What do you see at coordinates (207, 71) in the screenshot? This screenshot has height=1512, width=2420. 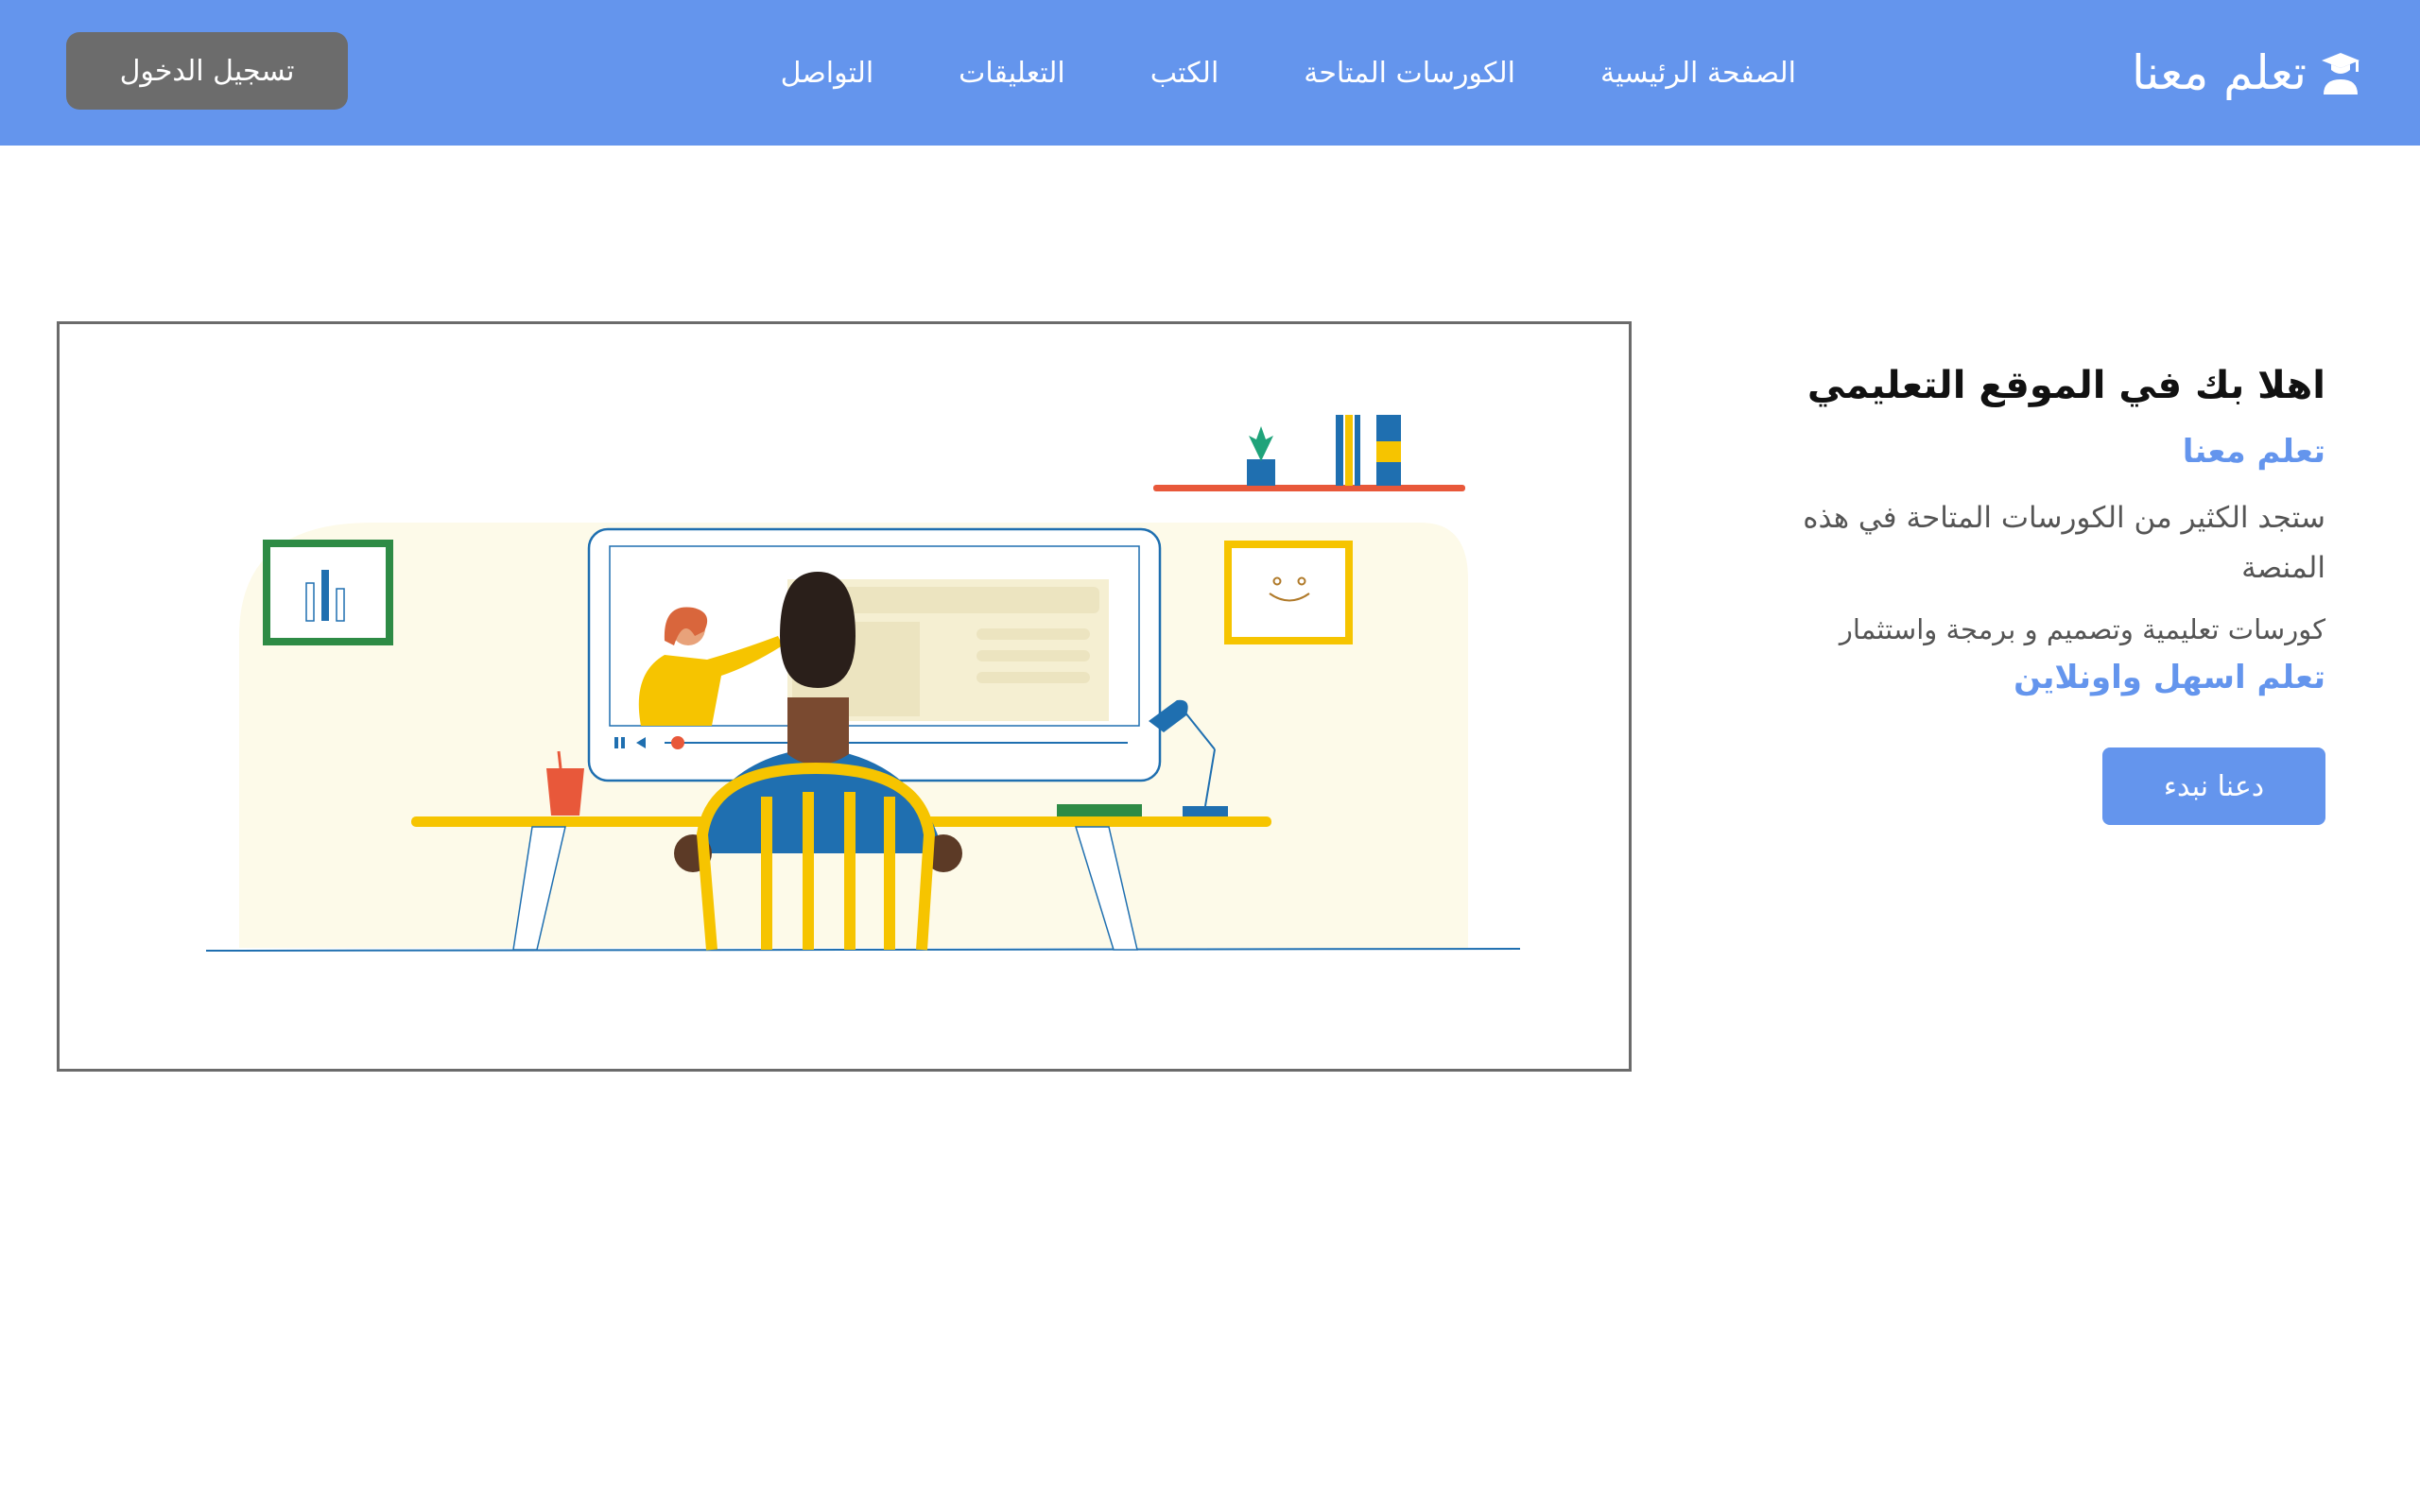 I see `login-button: تسجيل الدخول` at bounding box center [207, 71].